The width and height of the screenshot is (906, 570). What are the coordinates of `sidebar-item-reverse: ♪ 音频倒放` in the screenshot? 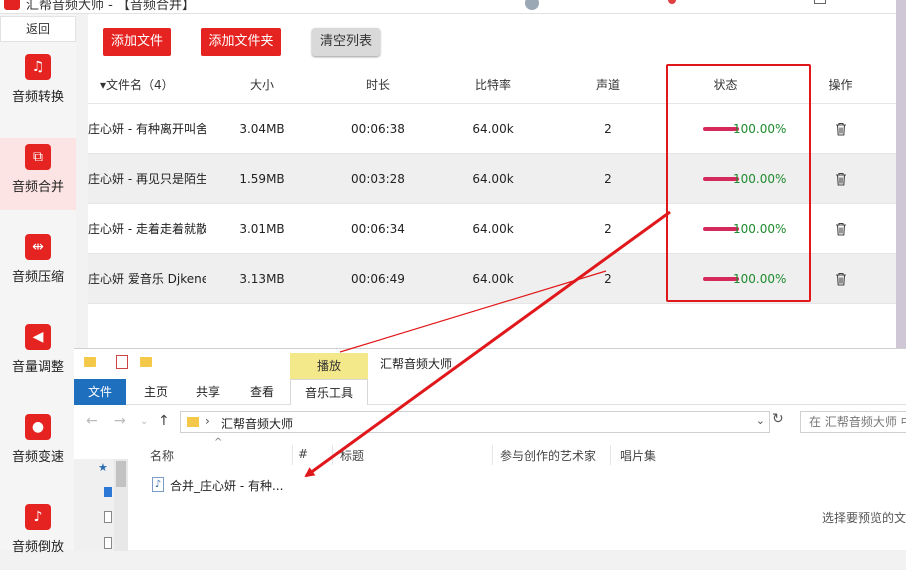 It's located at (38, 534).